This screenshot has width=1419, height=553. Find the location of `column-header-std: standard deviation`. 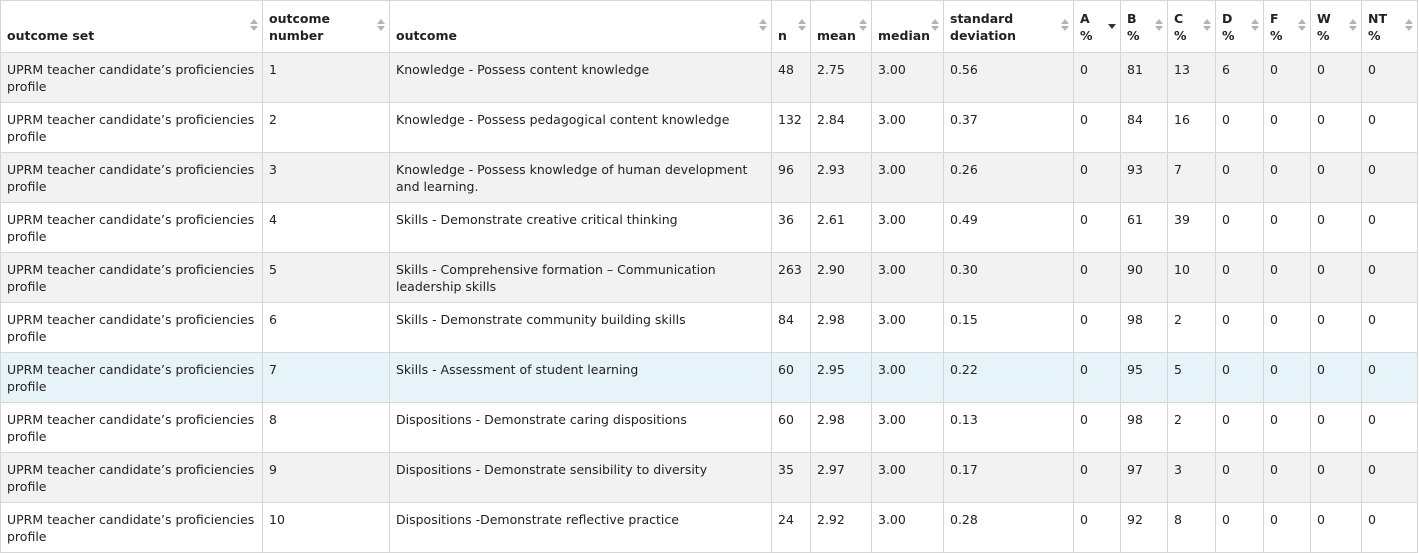

column-header-std: standard deviation is located at coordinates (1008, 26).